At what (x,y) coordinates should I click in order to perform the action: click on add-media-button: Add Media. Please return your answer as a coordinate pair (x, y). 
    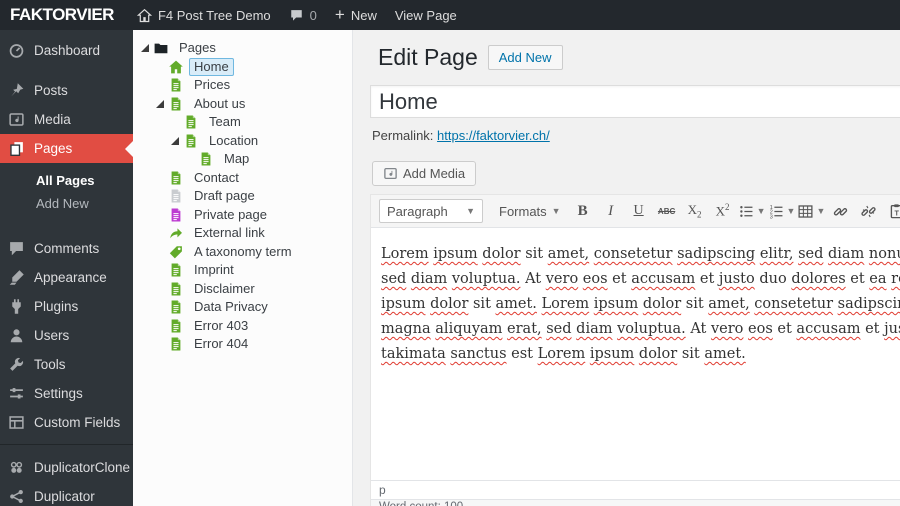
    Looking at the image, I should click on (424, 173).